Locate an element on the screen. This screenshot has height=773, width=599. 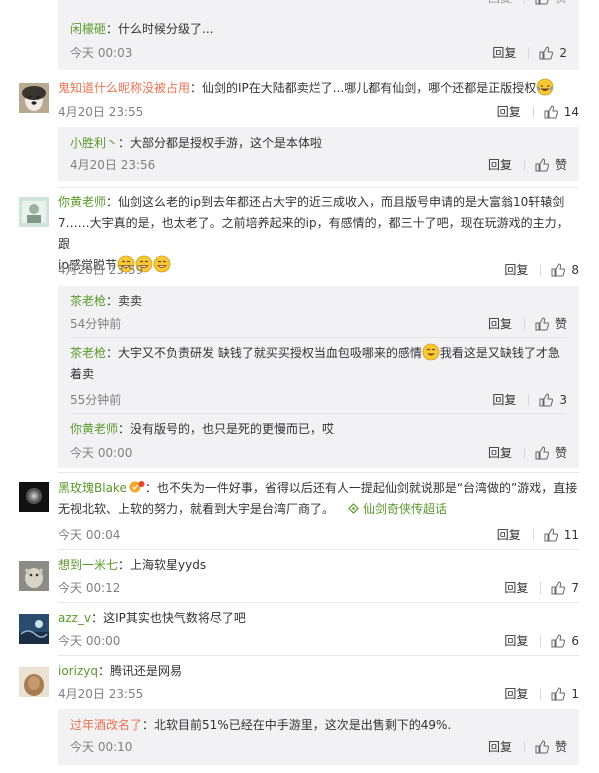
comment-username: 想到一米七 is located at coordinates (88, 565).